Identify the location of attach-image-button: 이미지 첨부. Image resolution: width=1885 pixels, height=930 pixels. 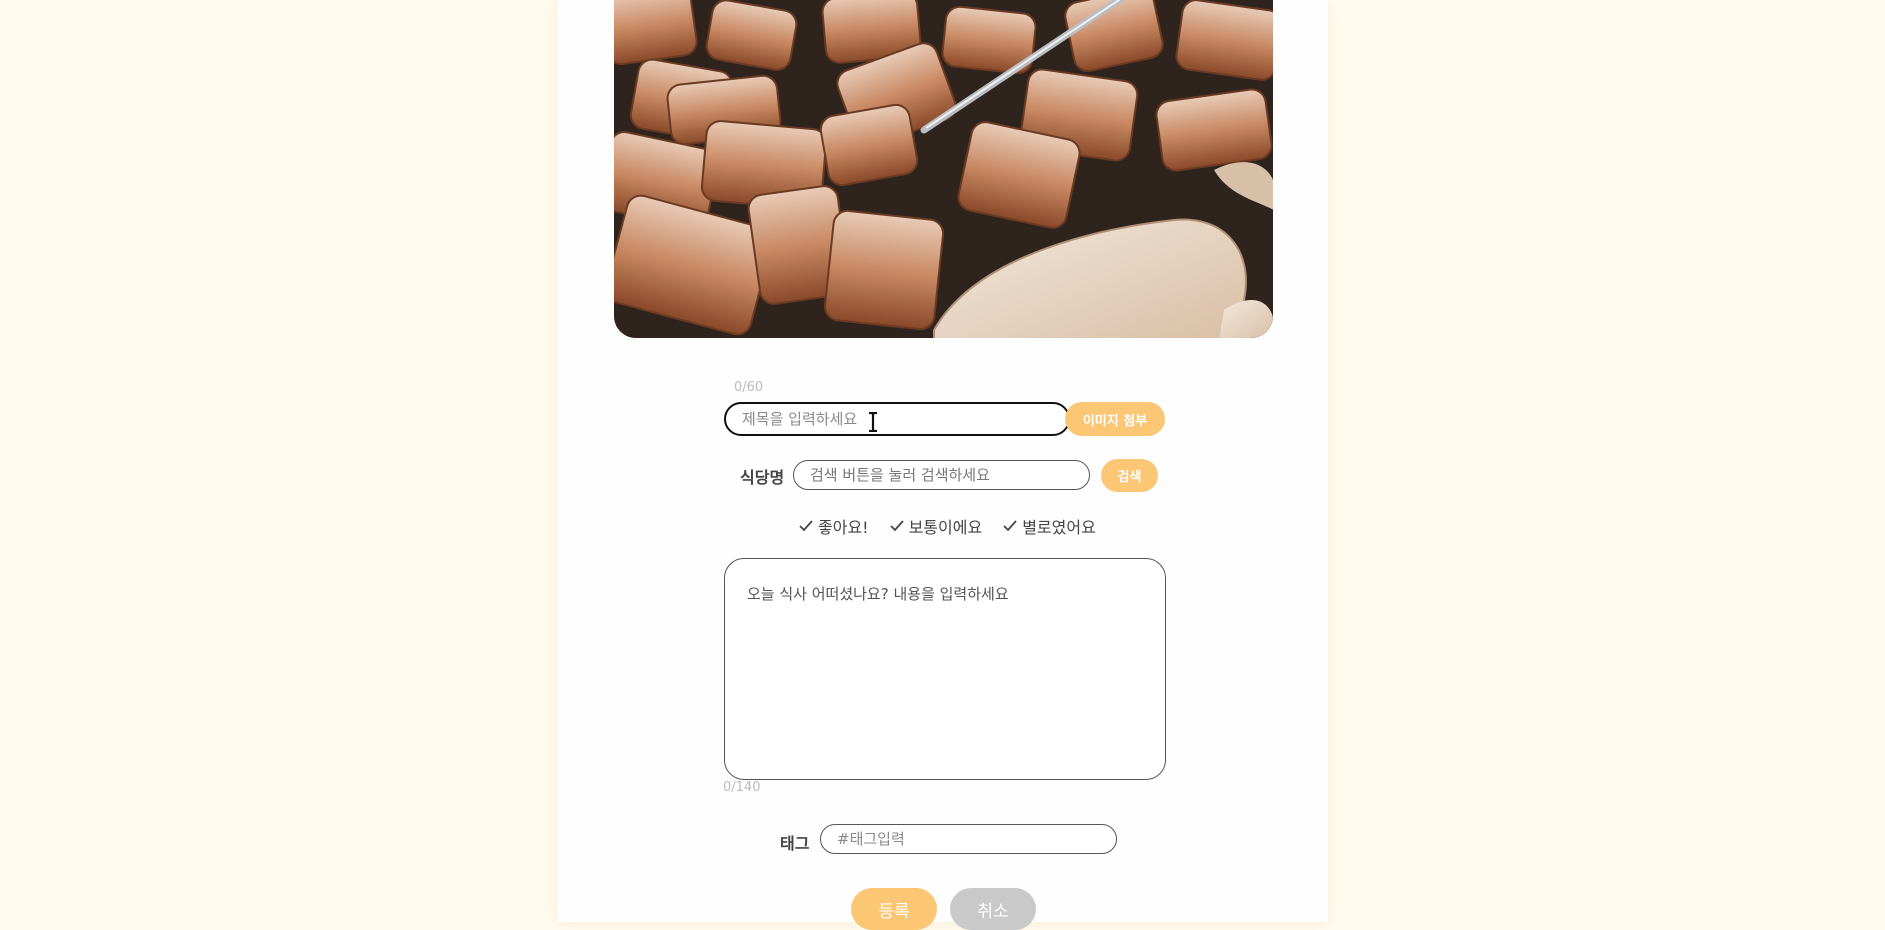
(1115, 419).